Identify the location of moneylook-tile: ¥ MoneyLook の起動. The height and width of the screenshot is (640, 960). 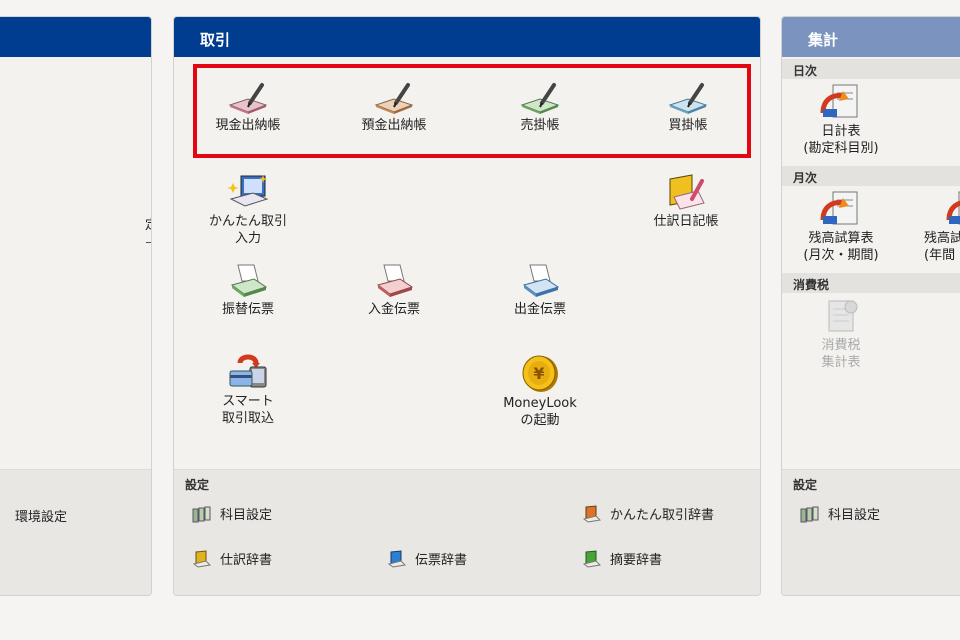
(540, 391).